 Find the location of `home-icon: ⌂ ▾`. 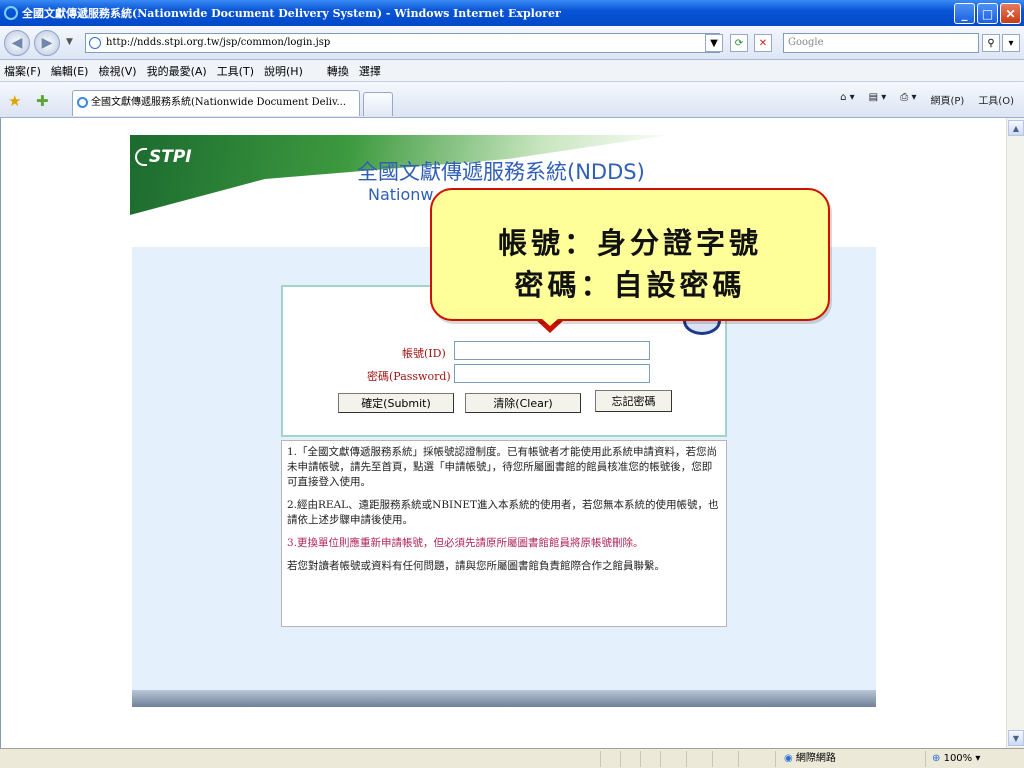

home-icon: ⌂ ▾ is located at coordinates (847, 99).